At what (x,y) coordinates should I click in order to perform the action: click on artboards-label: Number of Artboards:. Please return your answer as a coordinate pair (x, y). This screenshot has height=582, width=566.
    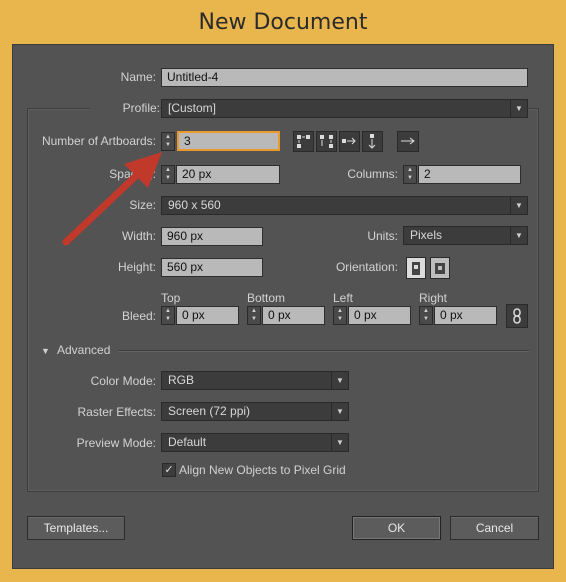
    Looking at the image, I should click on (98, 141).